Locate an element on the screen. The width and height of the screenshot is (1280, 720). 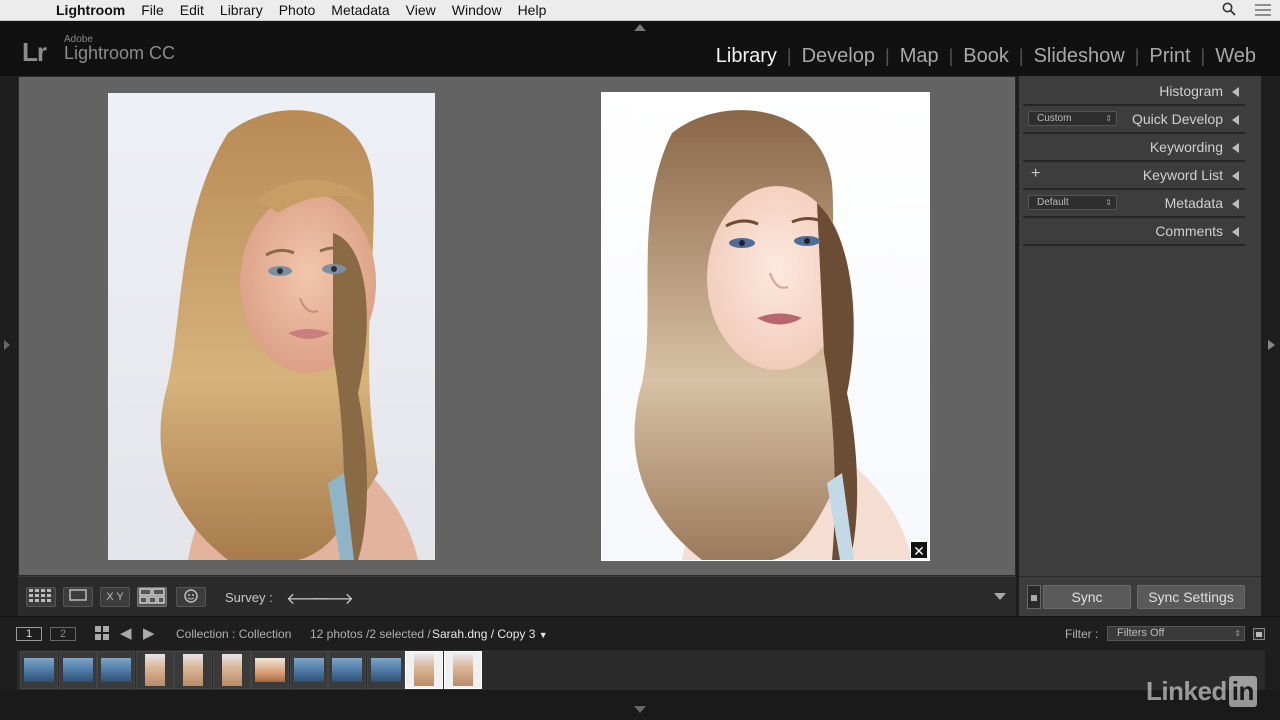
collapse-right-panel-icon is located at coordinates (1271, 345).